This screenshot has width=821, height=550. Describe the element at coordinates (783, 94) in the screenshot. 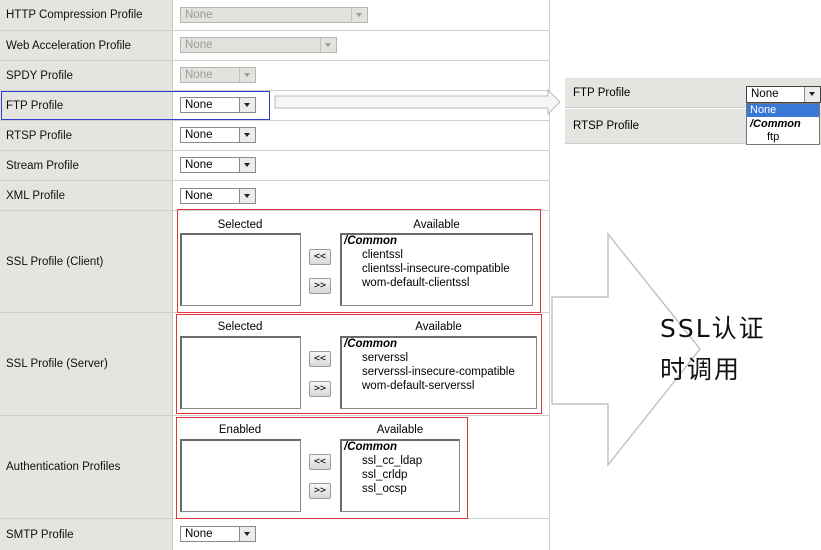

I see `zoom-ftp-select: None` at that location.